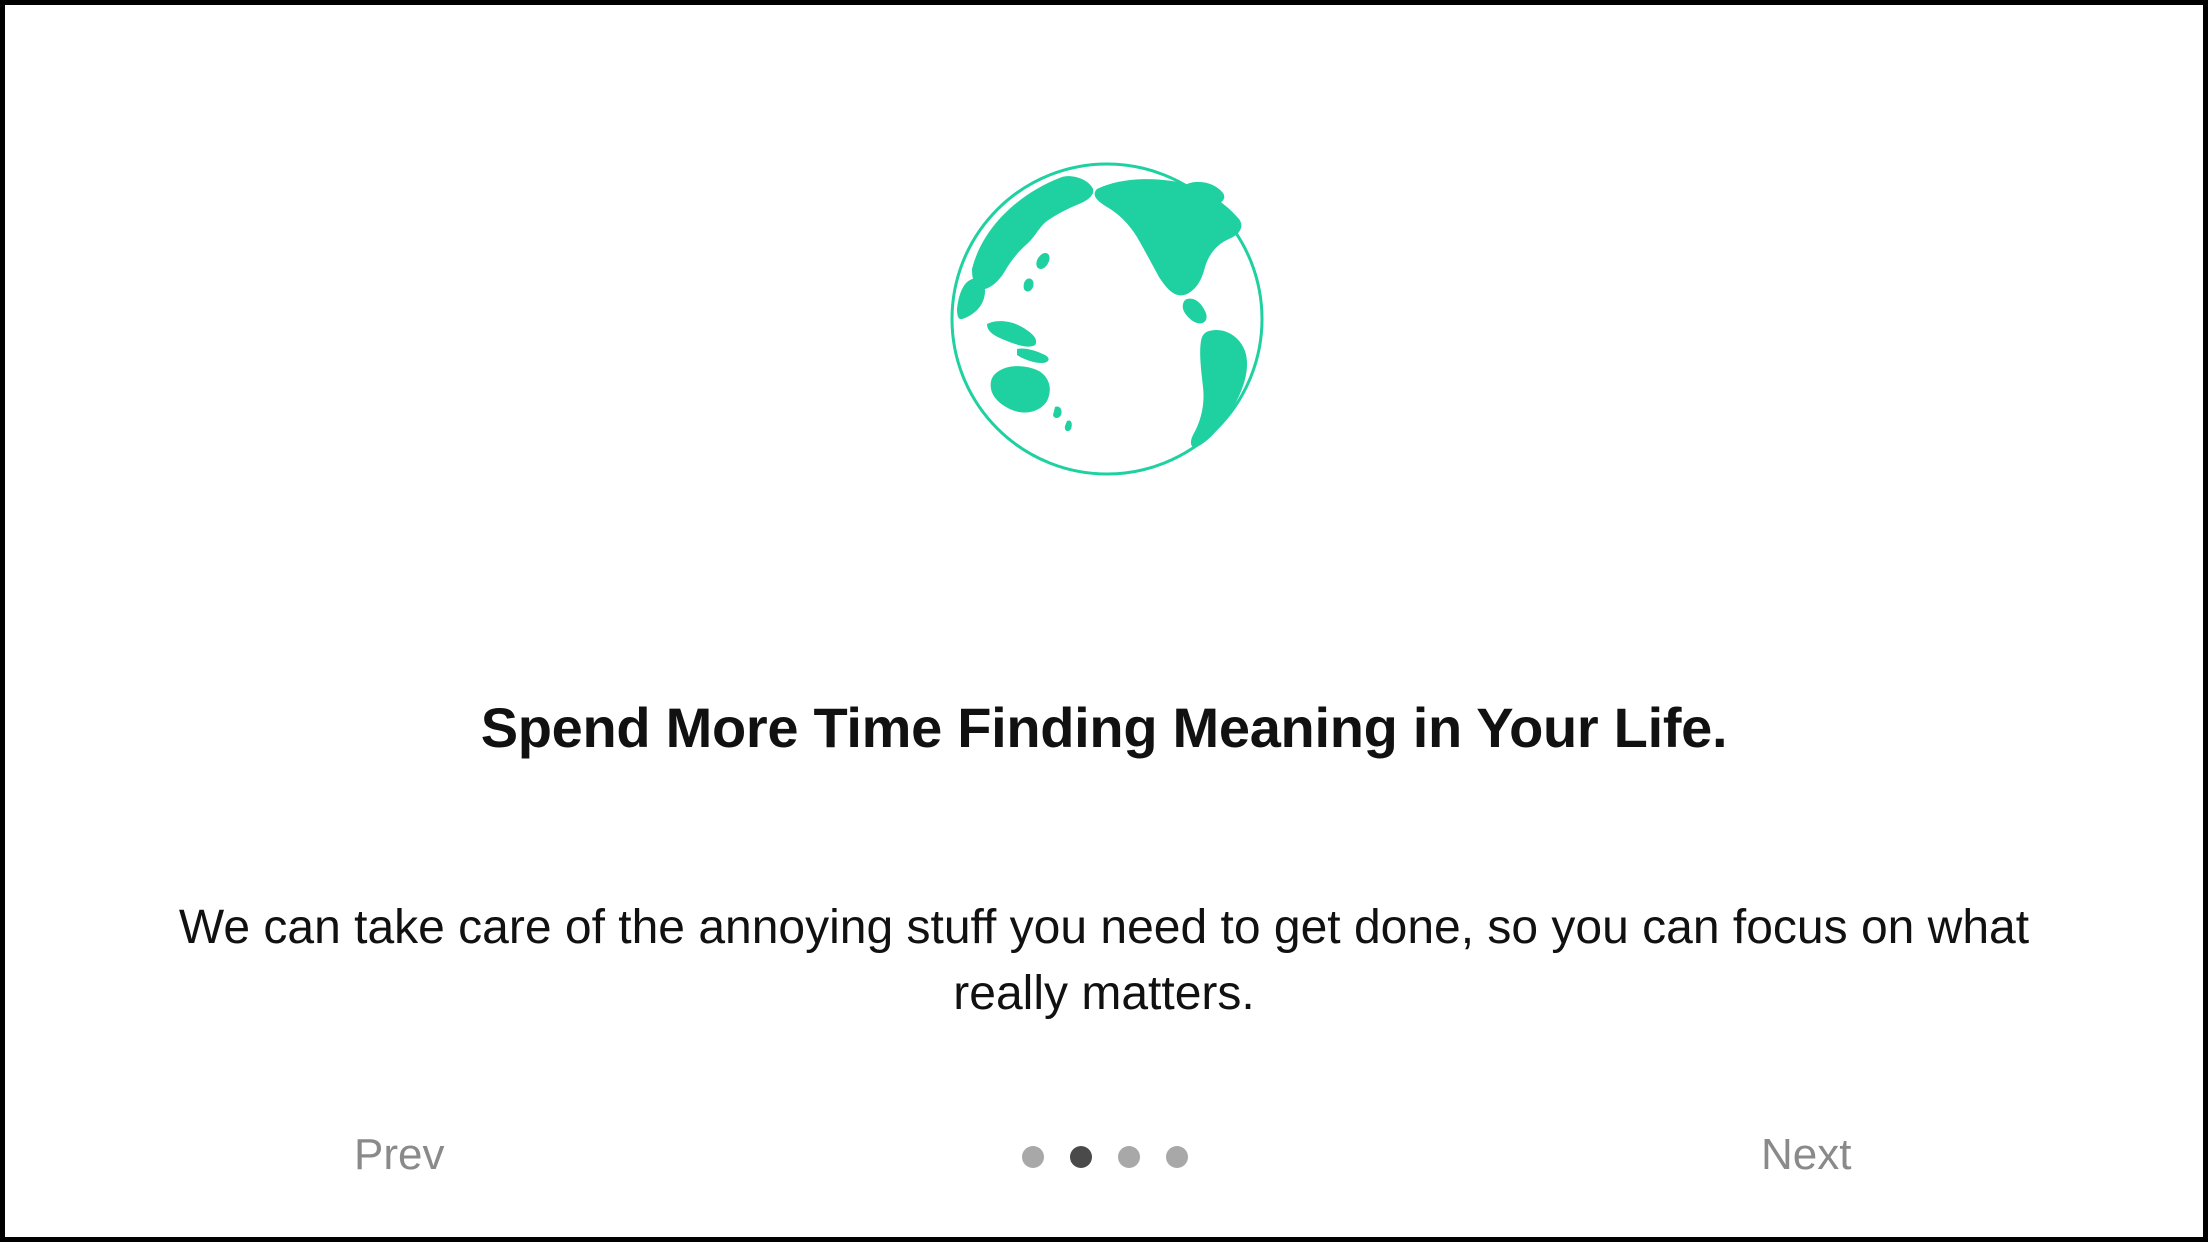 This screenshot has width=2208, height=1242. I want to click on globe-icon, so click(1107, 319).